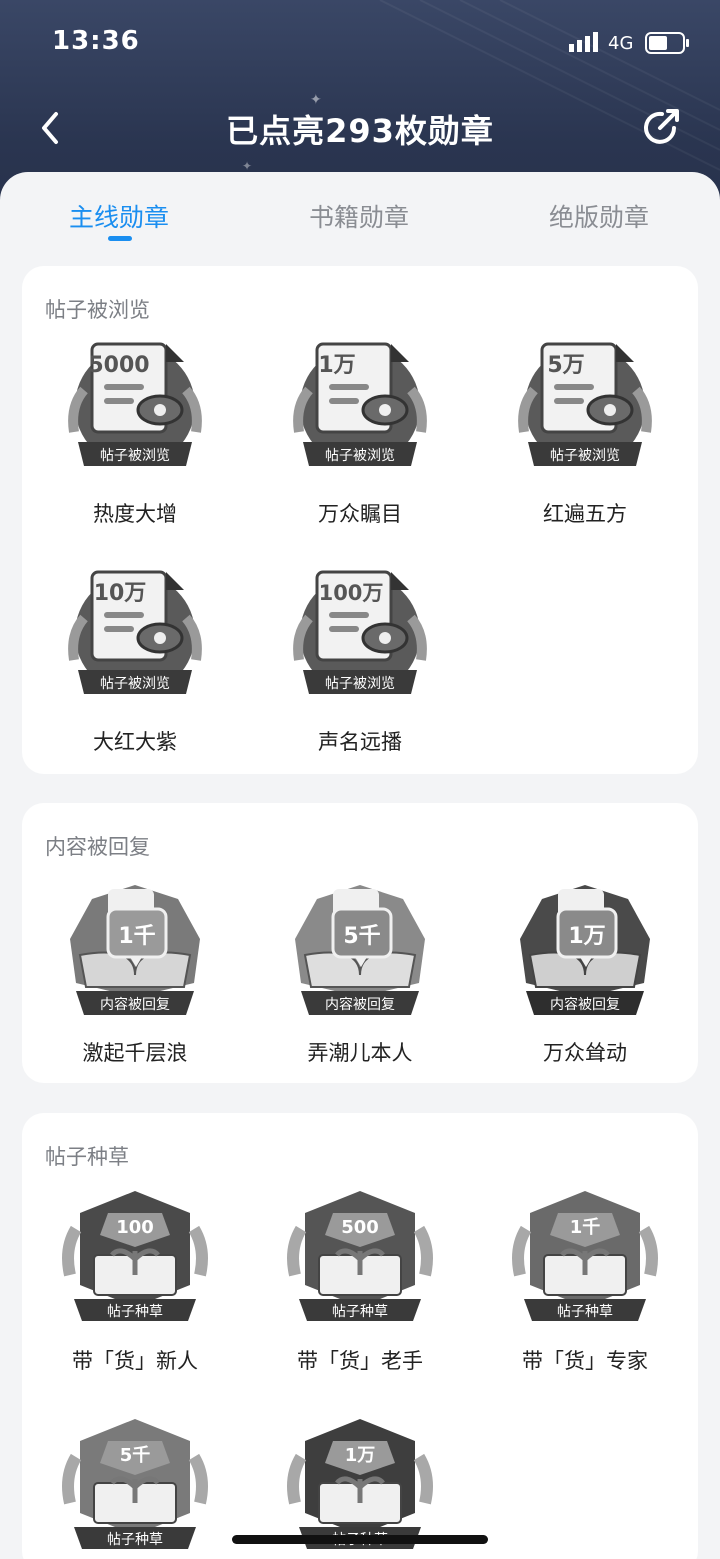 This screenshot has width=720, height=1559. What do you see at coordinates (135, 1361) in the screenshot?
I see `badge-name: 带「货」新人` at bounding box center [135, 1361].